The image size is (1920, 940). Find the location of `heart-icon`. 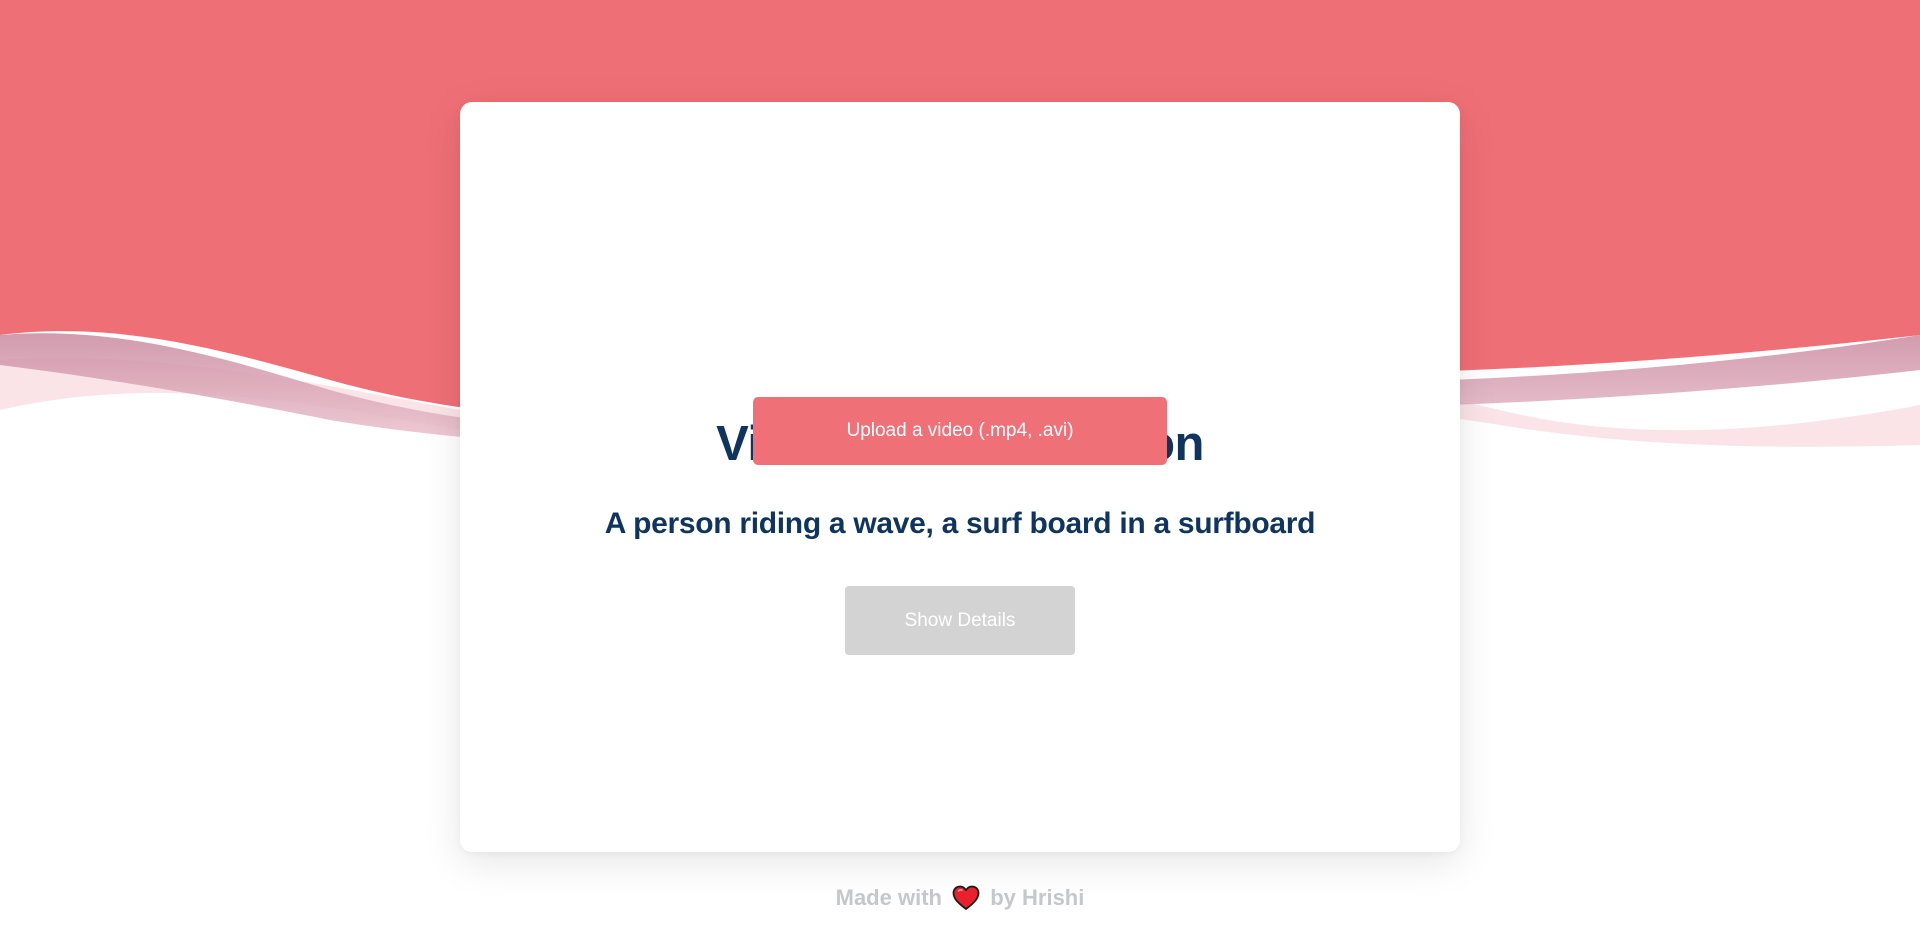

heart-icon is located at coordinates (966, 898).